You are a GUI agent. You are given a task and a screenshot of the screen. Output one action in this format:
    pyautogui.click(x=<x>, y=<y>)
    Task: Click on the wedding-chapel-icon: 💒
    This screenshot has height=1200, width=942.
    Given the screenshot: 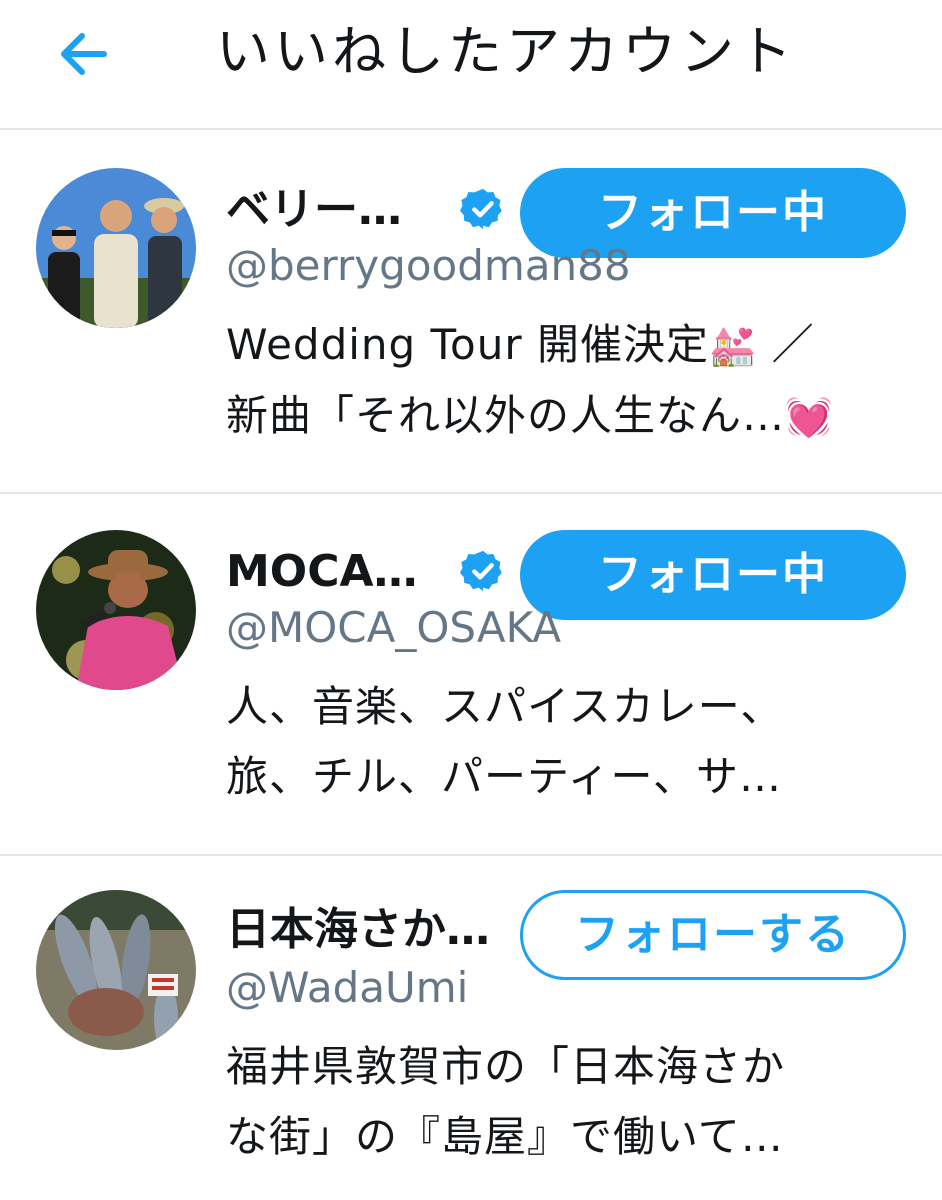 What is the action you would take?
    pyautogui.click(x=733, y=346)
    